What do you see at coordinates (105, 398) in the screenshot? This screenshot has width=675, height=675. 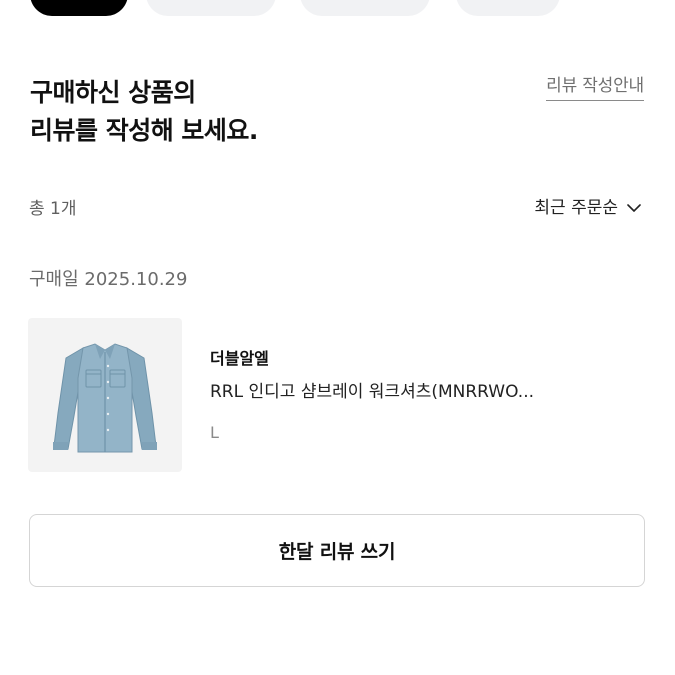 I see `shirt-image` at bounding box center [105, 398].